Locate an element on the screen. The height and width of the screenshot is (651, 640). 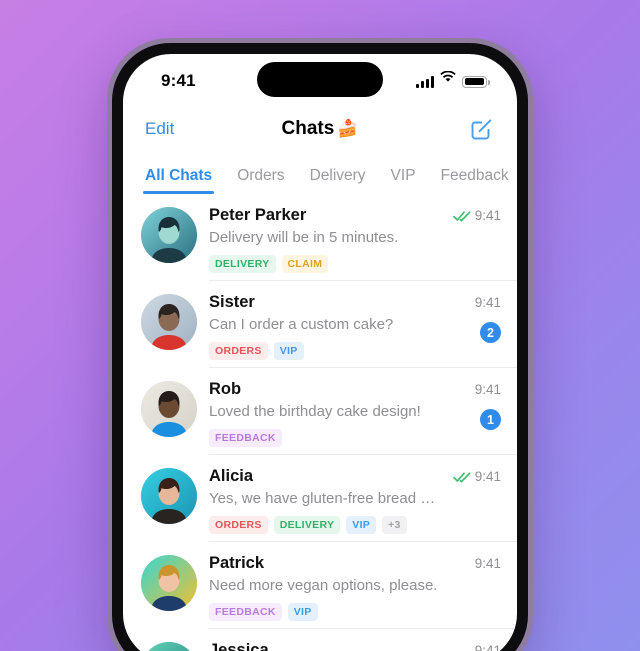
edit-button: Edit is located at coordinates (159, 129).